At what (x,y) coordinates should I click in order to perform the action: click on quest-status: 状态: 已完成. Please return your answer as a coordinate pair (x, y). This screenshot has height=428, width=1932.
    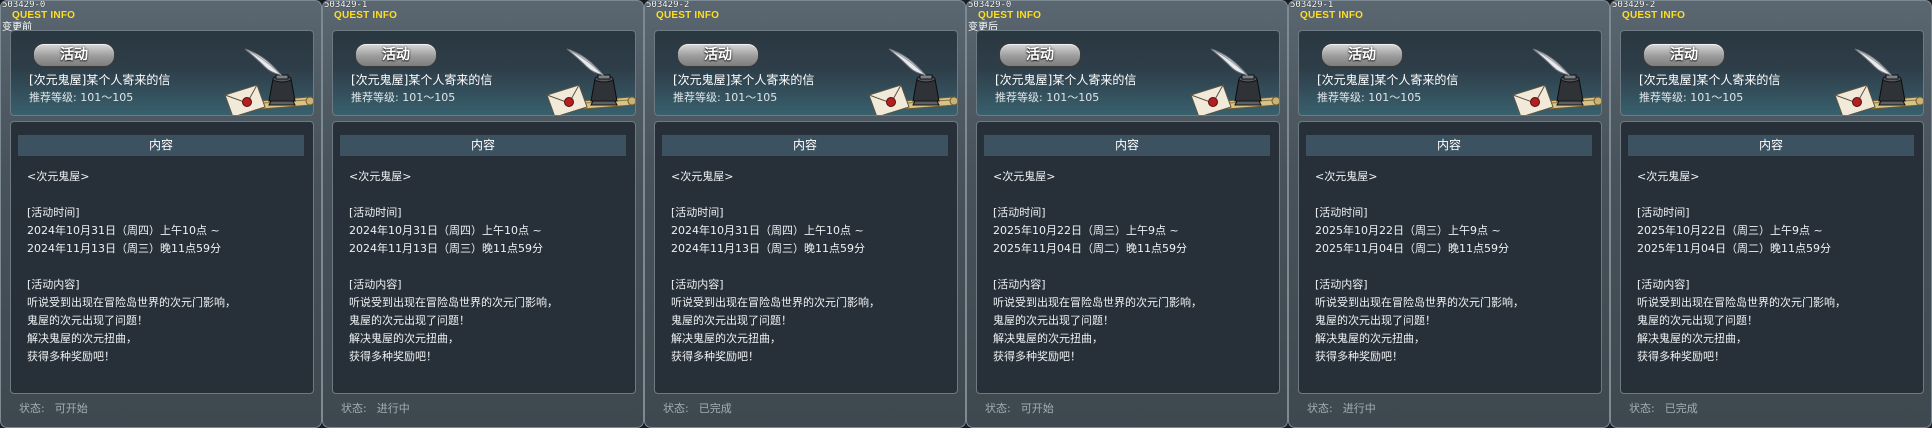
    Looking at the image, I should click on (1663, 408).